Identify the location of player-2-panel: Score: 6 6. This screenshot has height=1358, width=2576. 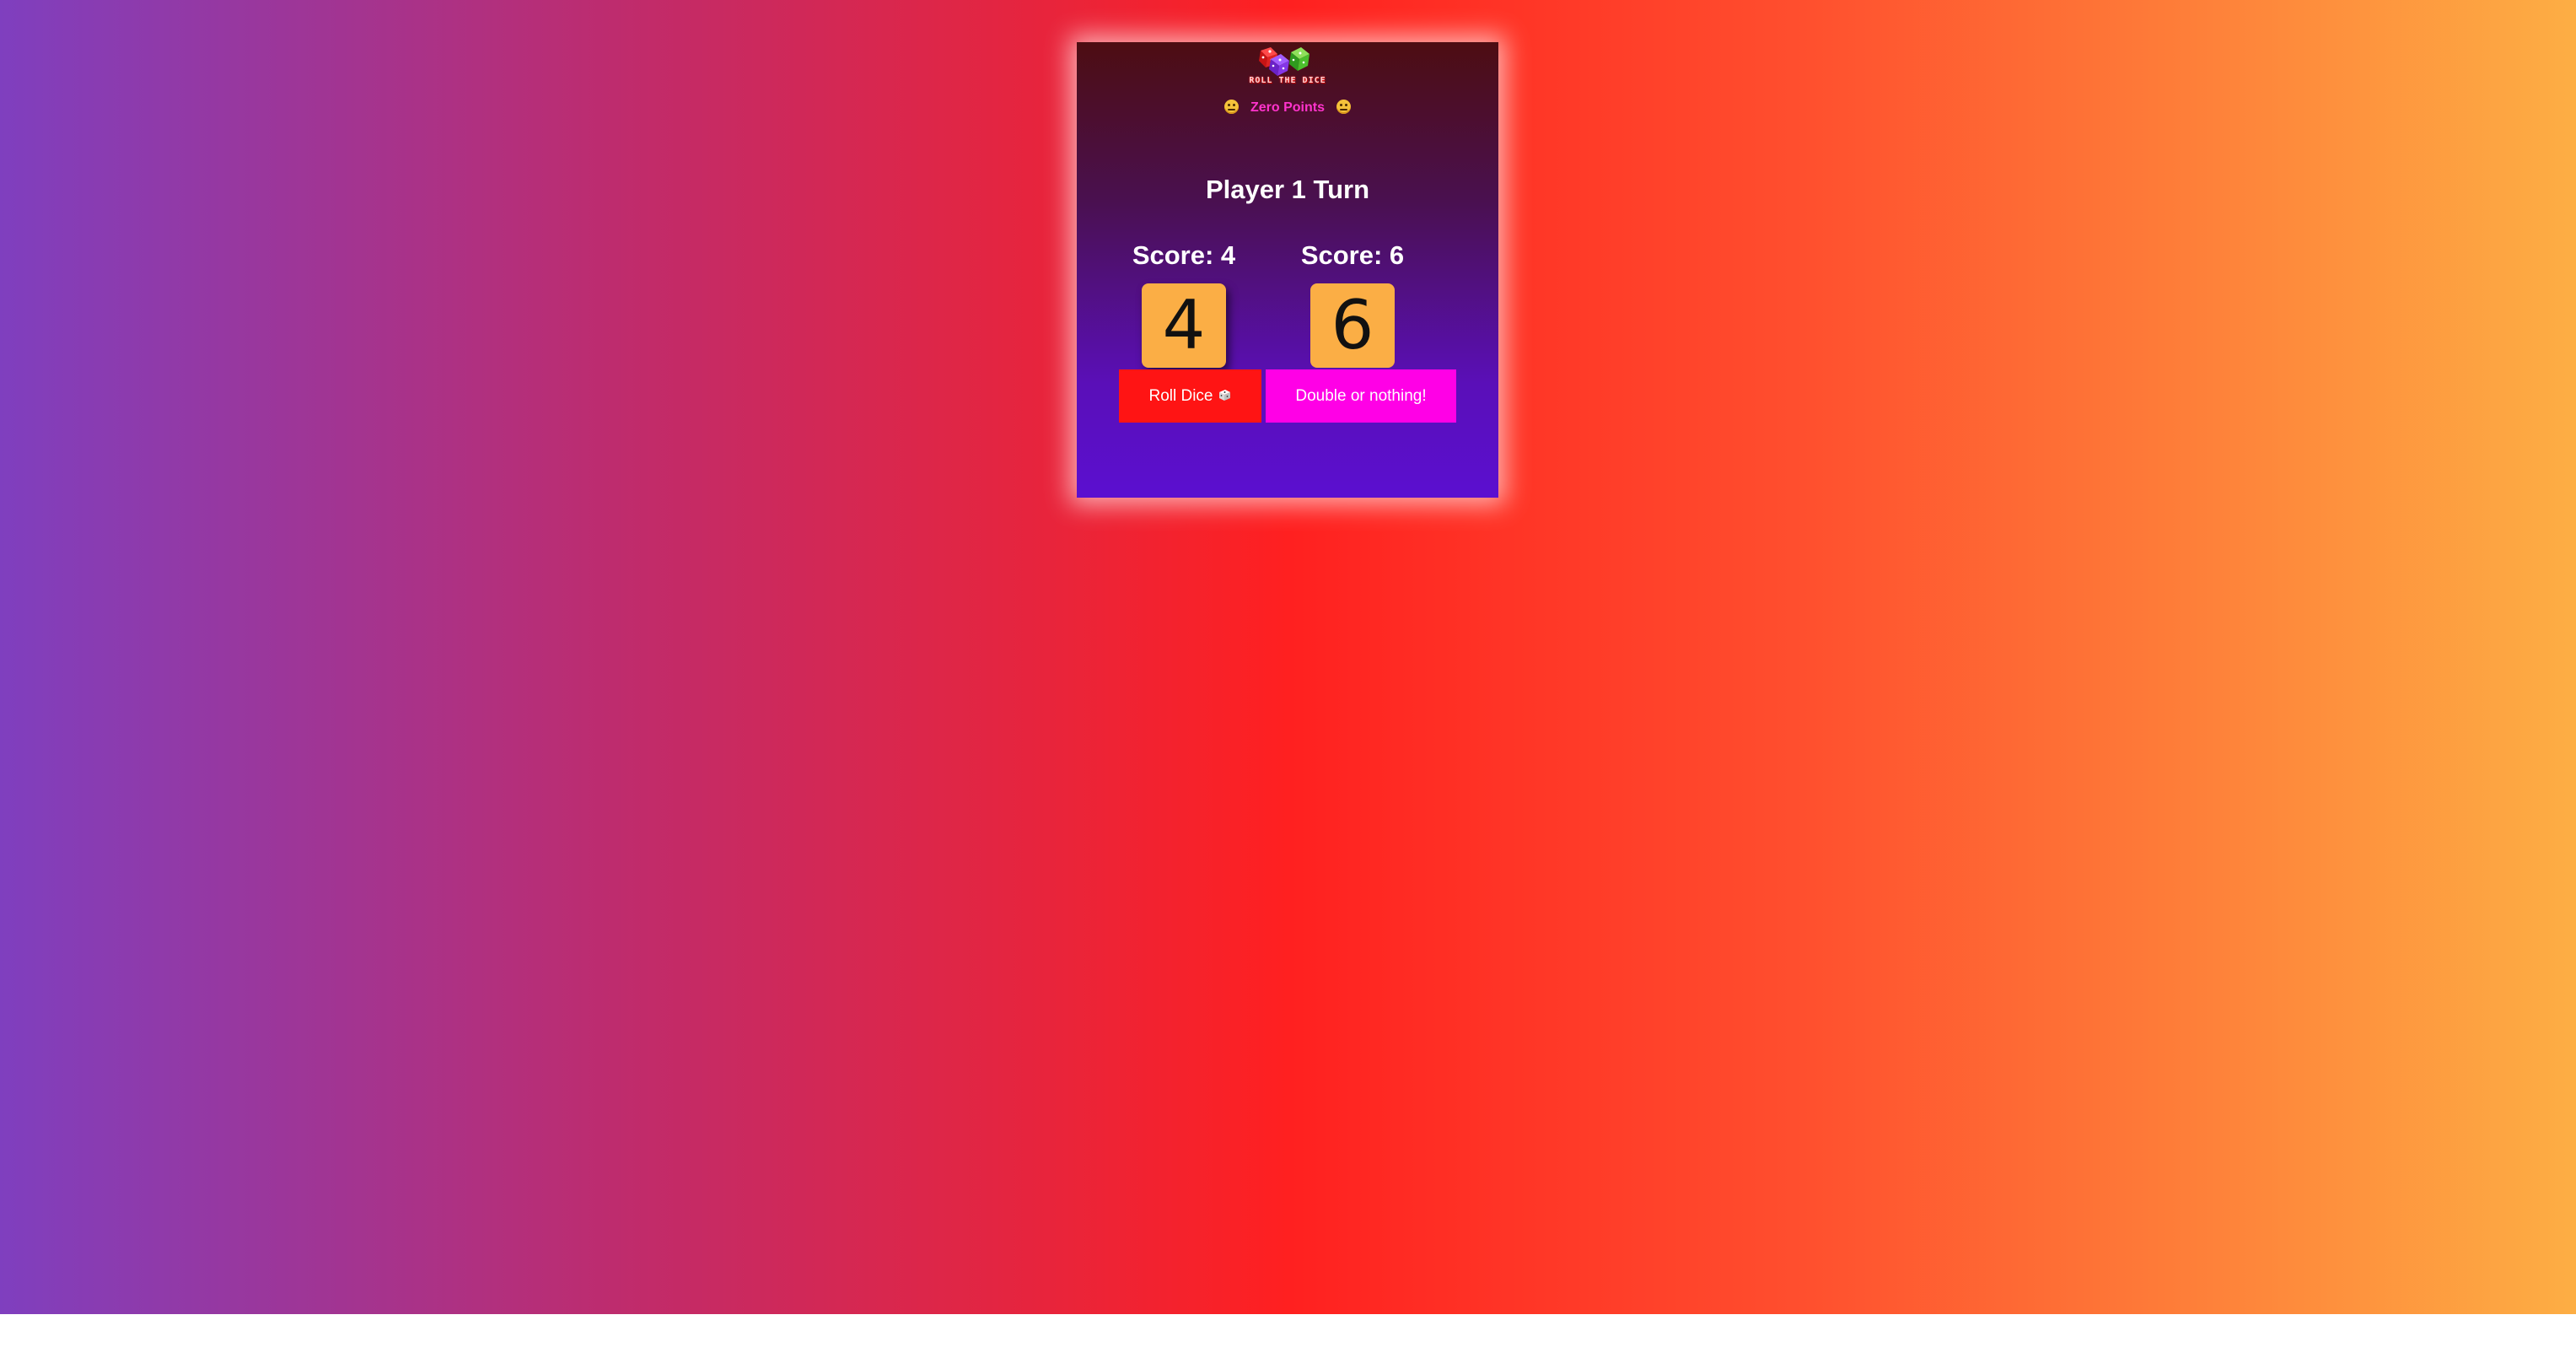
(1352, 304).